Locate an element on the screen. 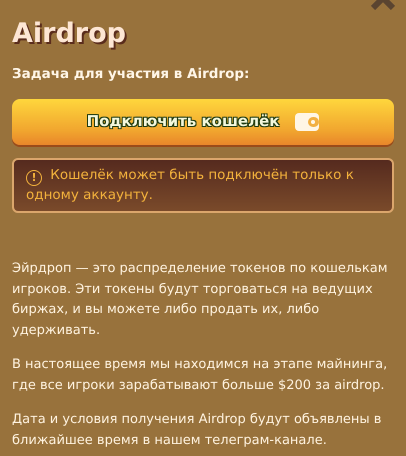 Image resolution: width=406 pixels, height=456 pixels. task-label: Задача для участия в Airdrop: is located at coordinates (131, 74).